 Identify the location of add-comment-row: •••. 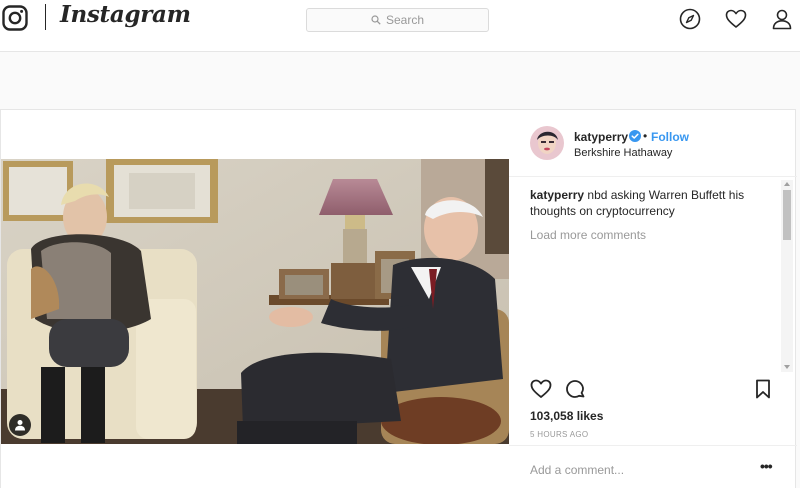
(653, 466).